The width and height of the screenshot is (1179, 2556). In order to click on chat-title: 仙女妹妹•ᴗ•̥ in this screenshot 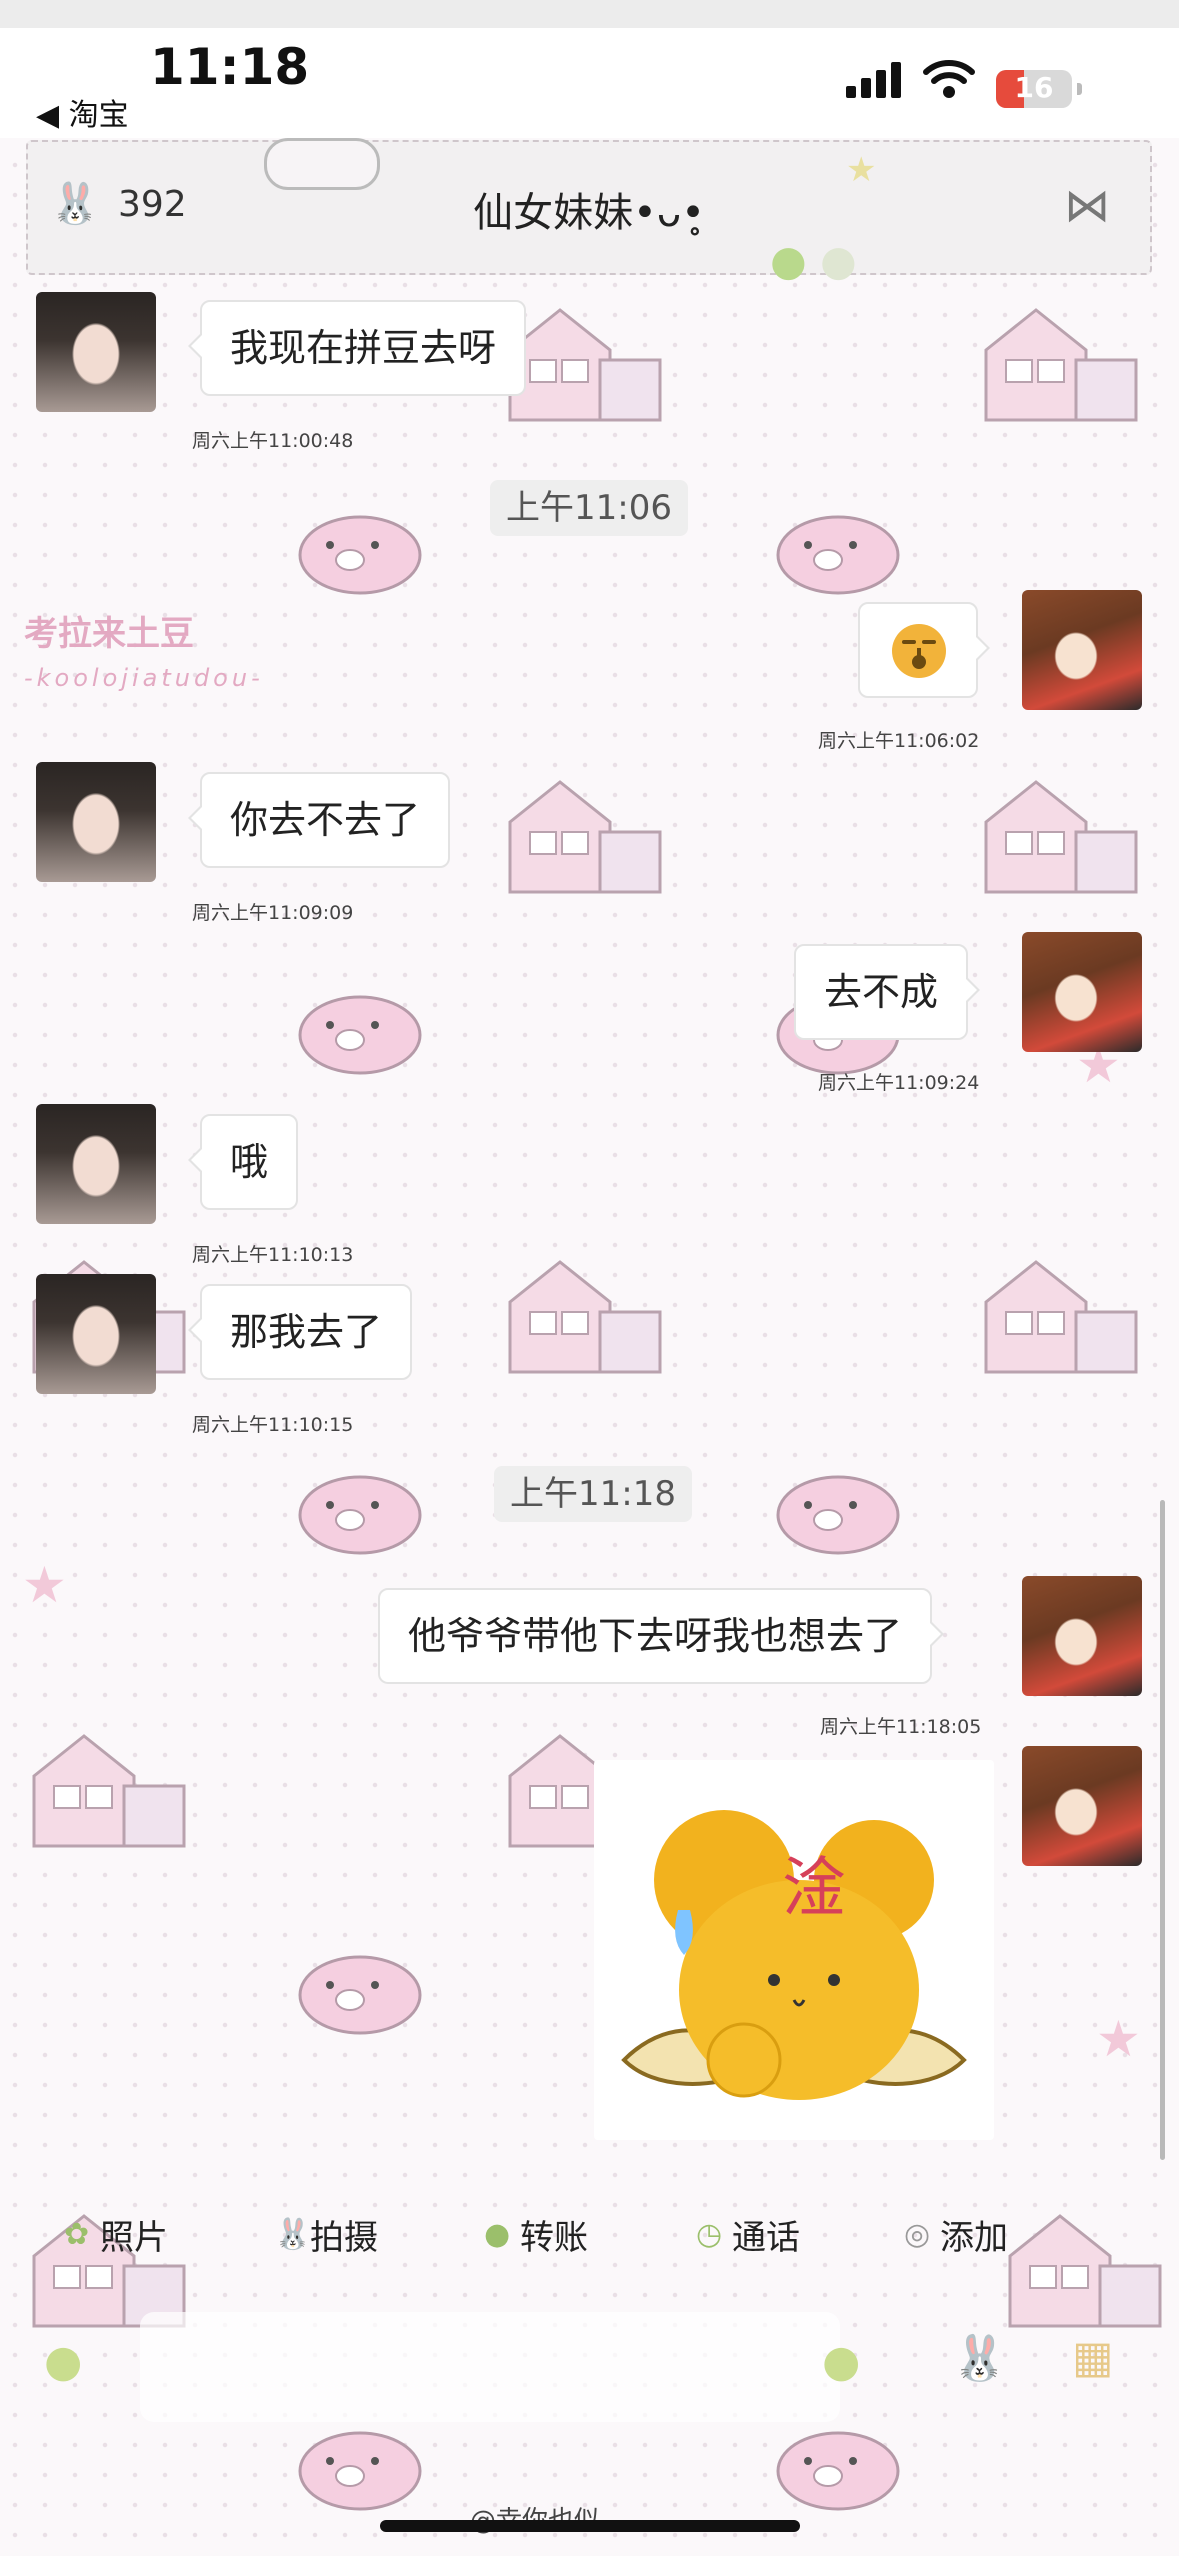, I will do `click(589, 213)`.